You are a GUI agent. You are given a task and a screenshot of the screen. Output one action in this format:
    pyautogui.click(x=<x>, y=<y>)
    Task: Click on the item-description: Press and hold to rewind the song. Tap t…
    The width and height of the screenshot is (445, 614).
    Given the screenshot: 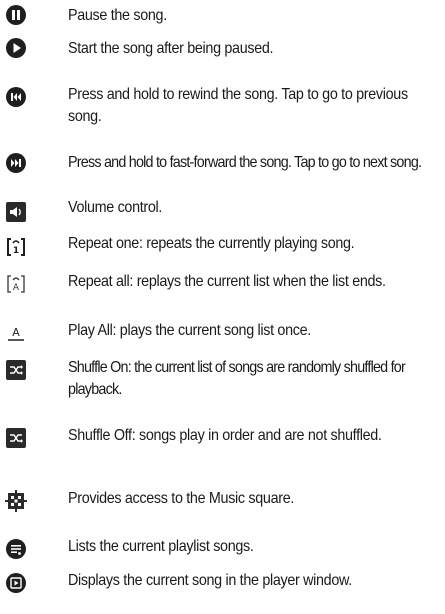 What is the action you would take?
    pyautogui.click(x=238, y=105)
    